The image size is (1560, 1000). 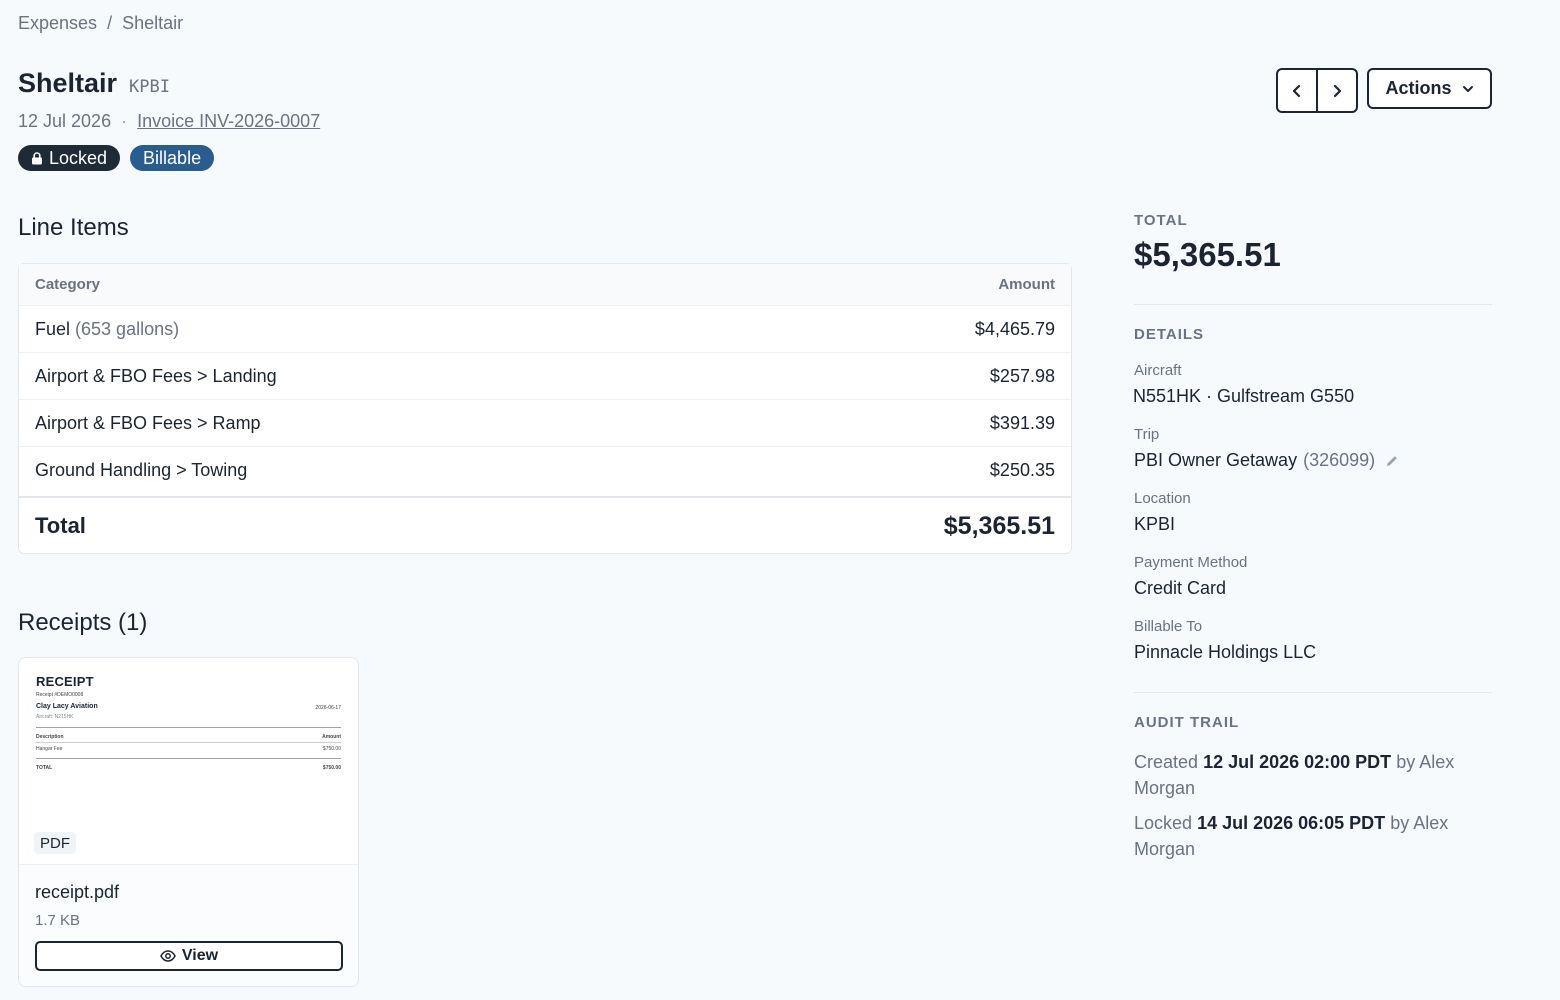 I want to click on billable-to-value: Pinnacle Holdings LLC, so click(x=1225, y=652).